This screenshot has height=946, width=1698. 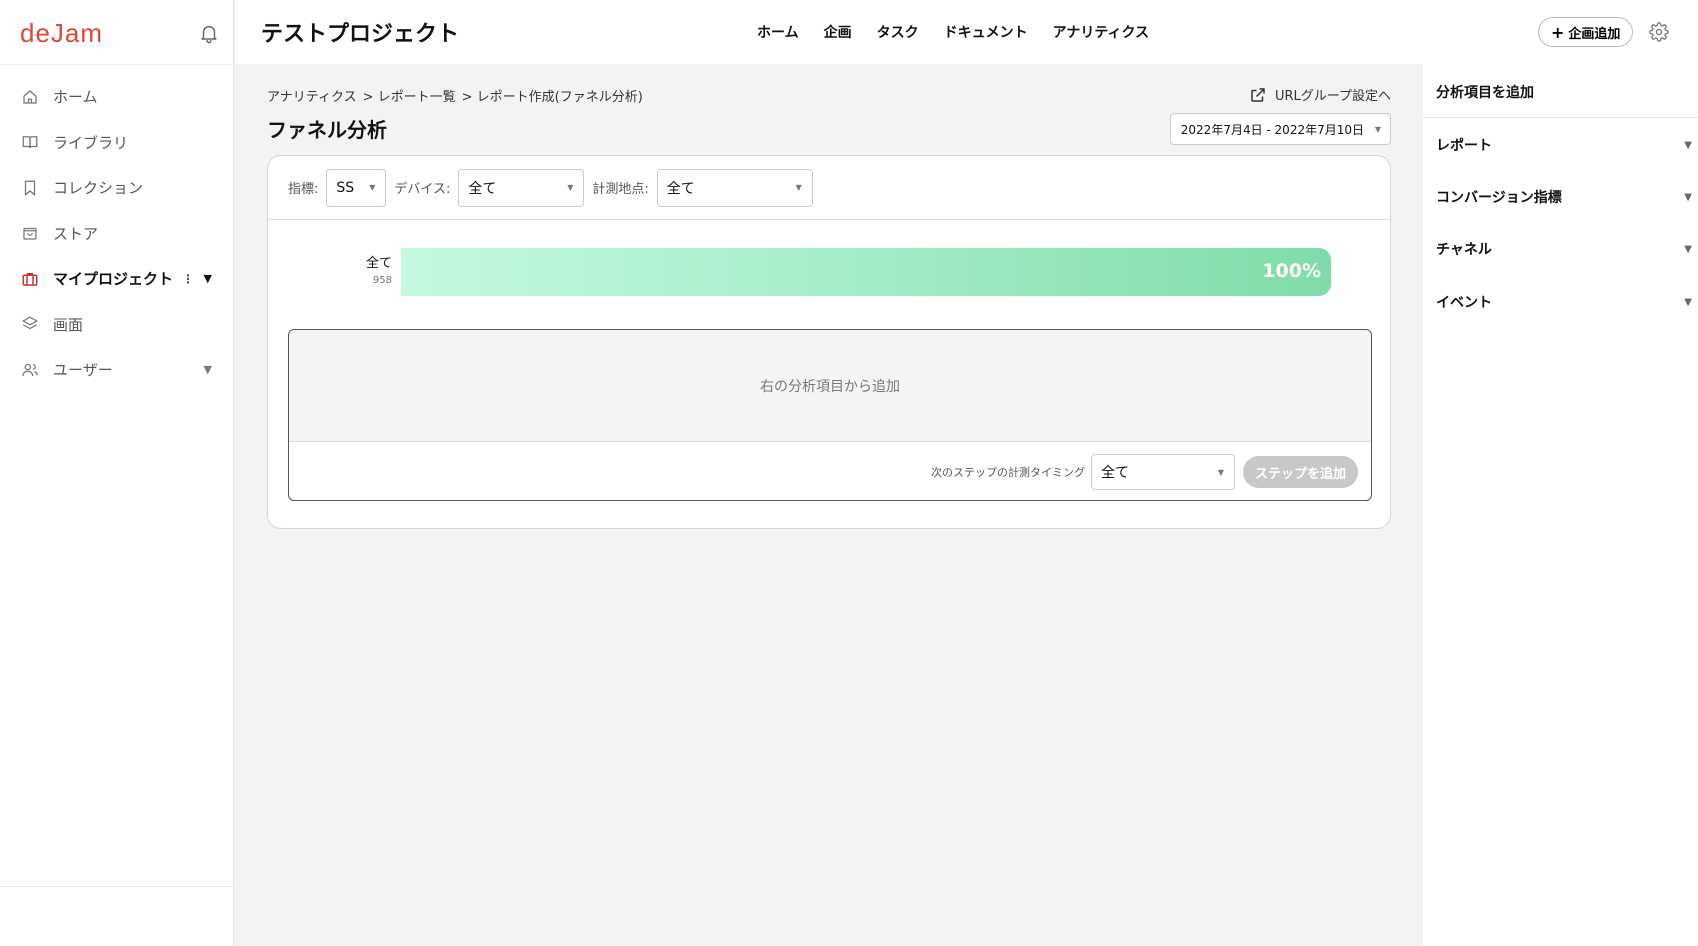 I want to click on dropzone-footer: 次のステップの計測タイミング 全て ▼ ステップを追加, so click(x=830, y=472).